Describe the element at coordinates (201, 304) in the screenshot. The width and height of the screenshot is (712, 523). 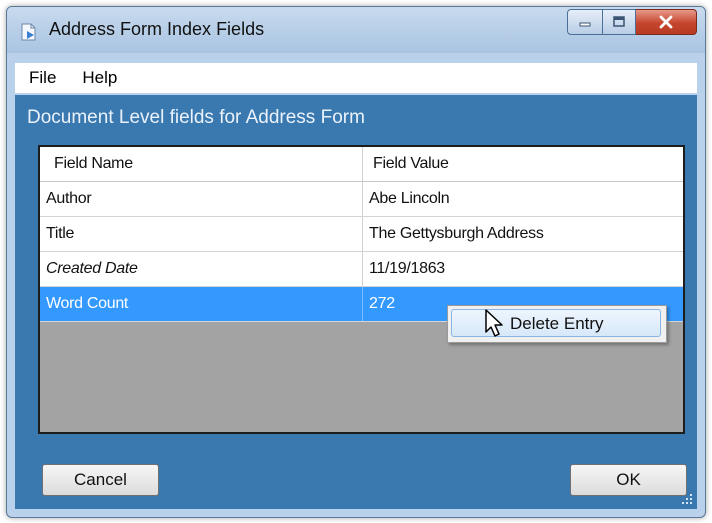
I see `field-name-cell: Word Count` at that location.